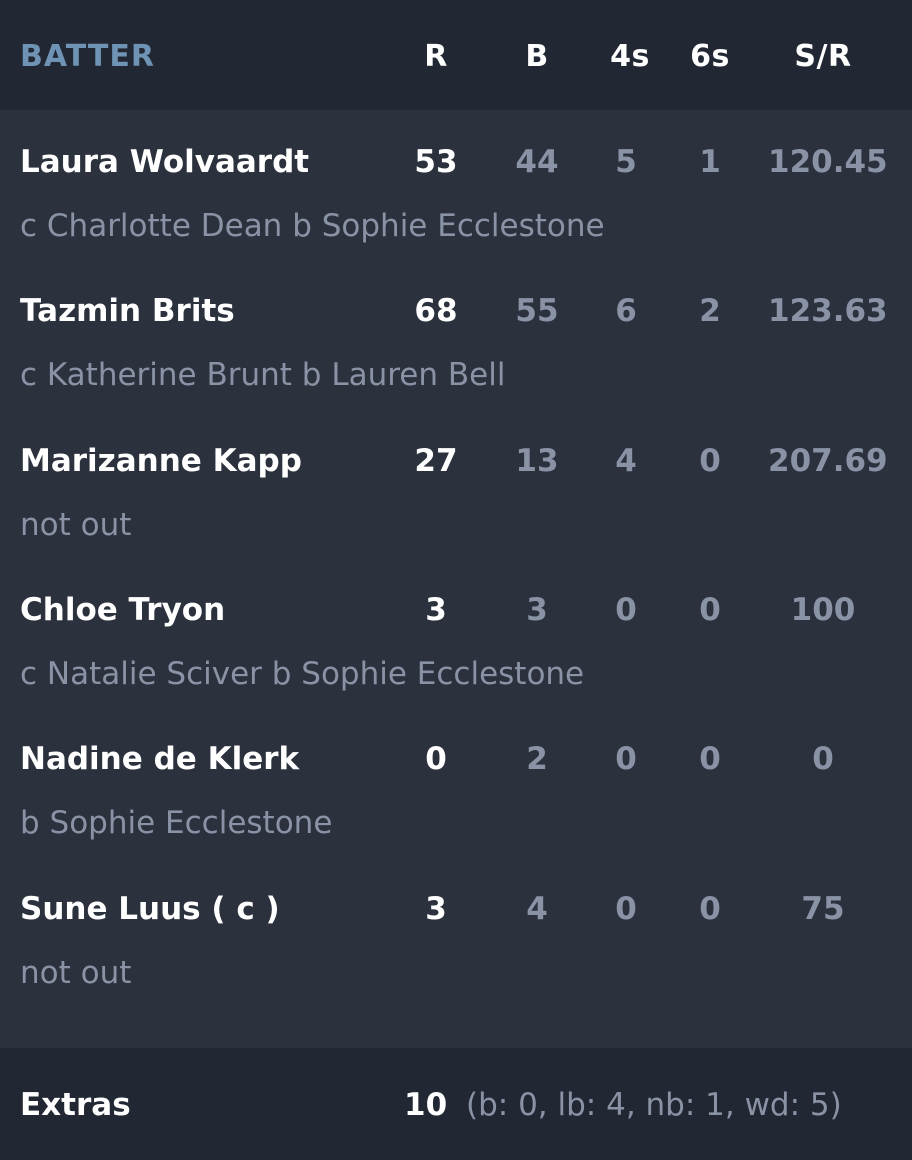 The image size is (912, 1160). Describe the element at coordinates (436, 162) in the screenshot. I see `runs-value: 53` at that location.